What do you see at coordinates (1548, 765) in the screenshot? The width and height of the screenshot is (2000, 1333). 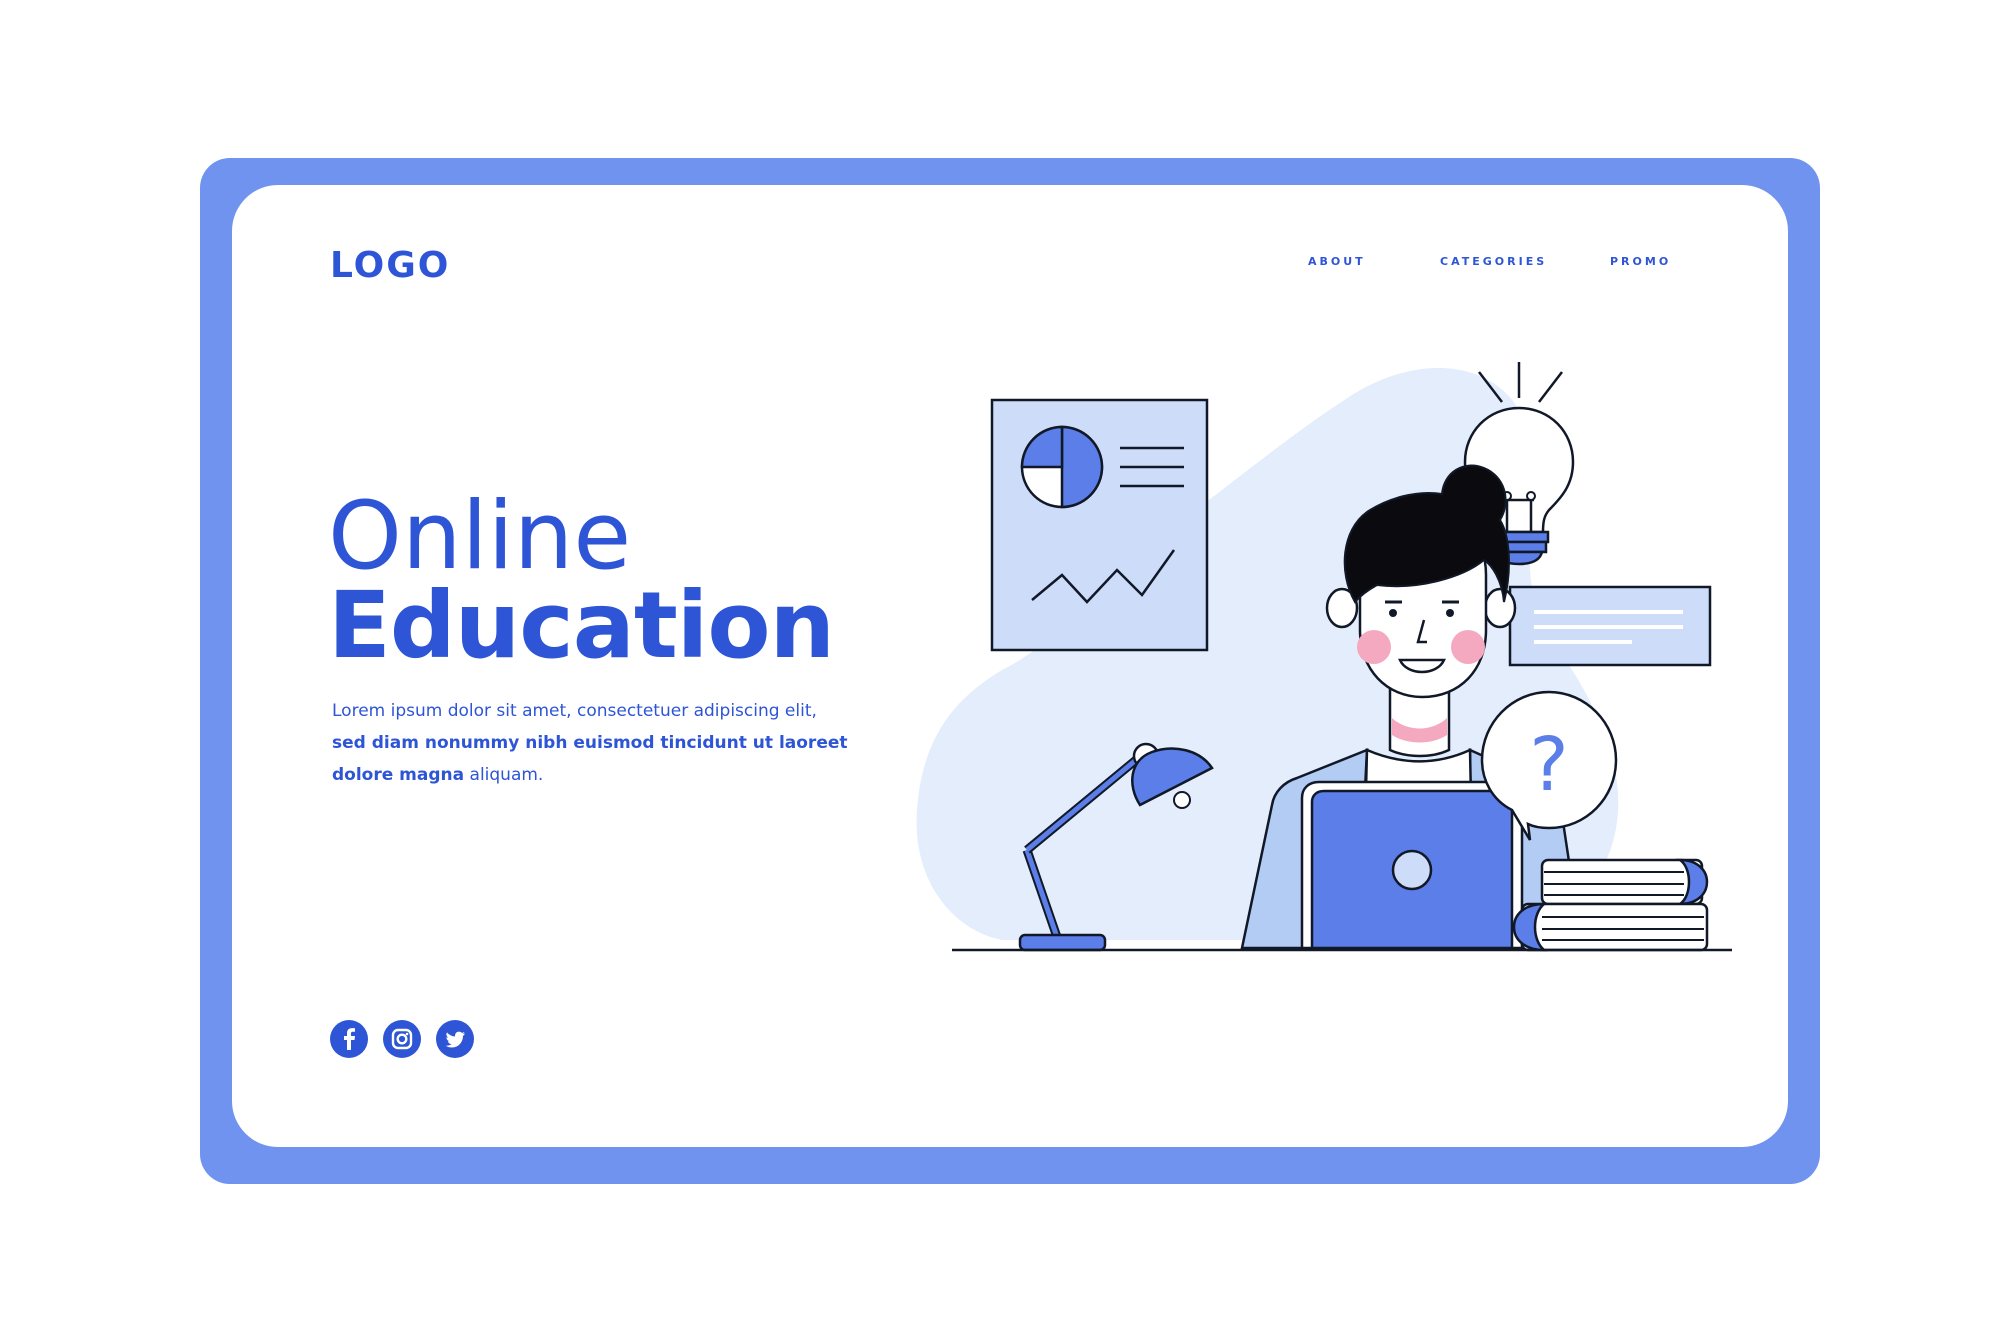 I see `question-mark-text: ?` at bounding box center [1548, 765].